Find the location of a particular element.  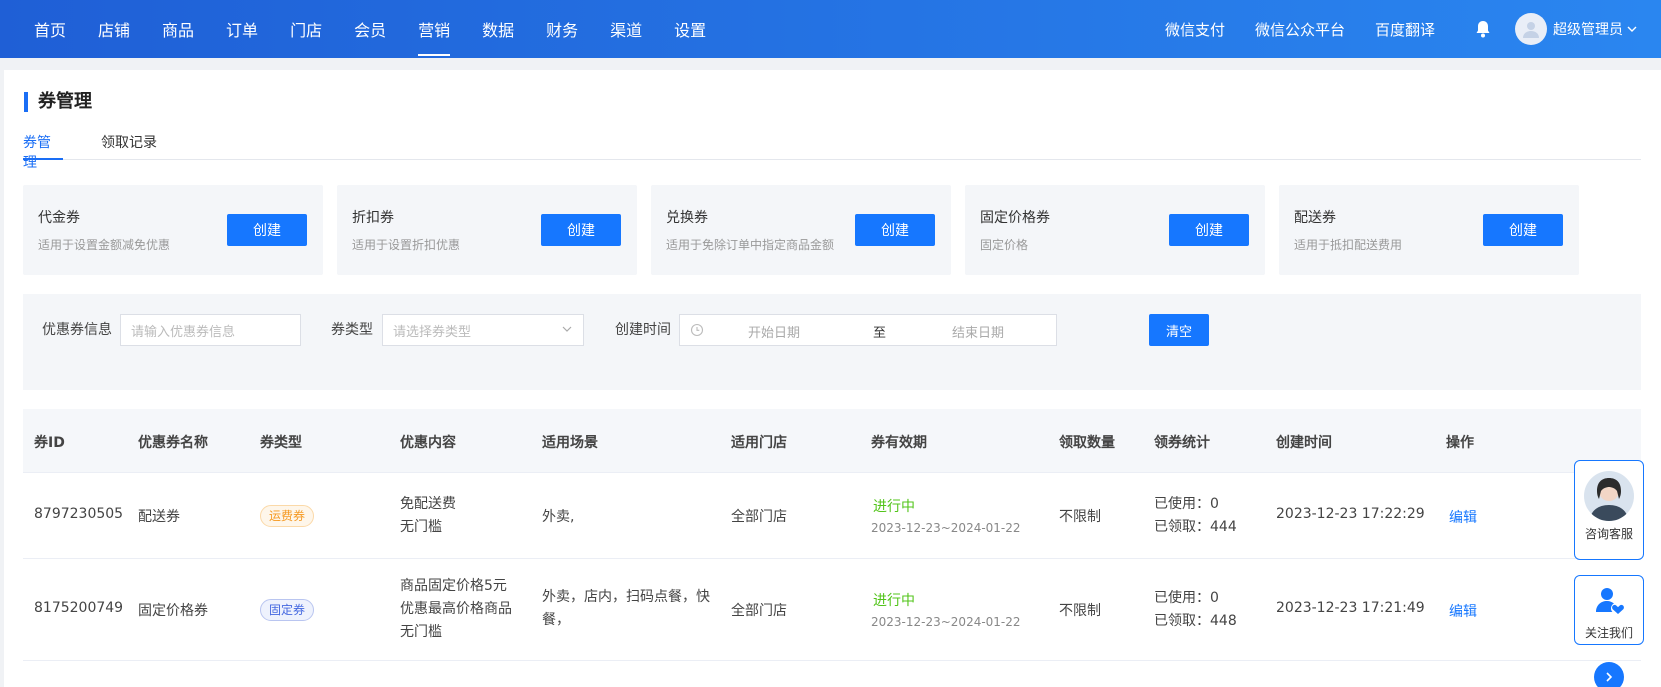

coupon-type-label: 券类型 is located at coordinates (352, 330).